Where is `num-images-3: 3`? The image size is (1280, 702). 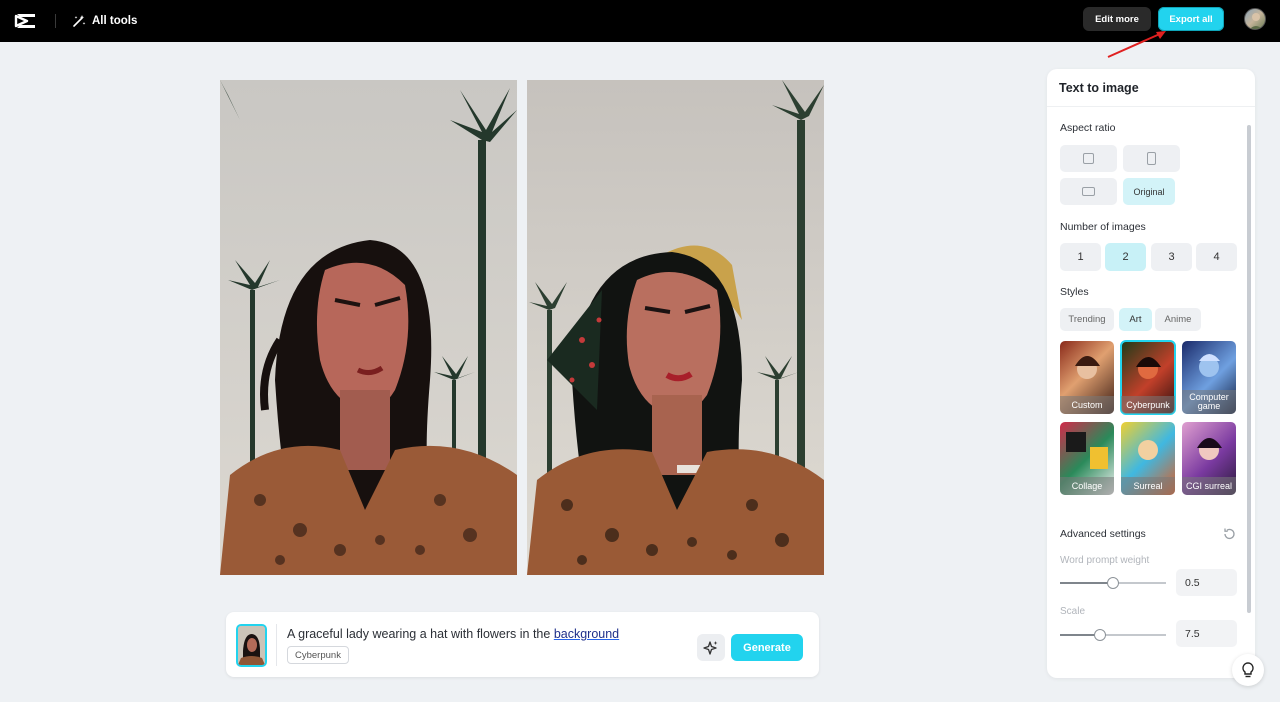 num-images-3: 3 is located at coordinates (1171, 257).